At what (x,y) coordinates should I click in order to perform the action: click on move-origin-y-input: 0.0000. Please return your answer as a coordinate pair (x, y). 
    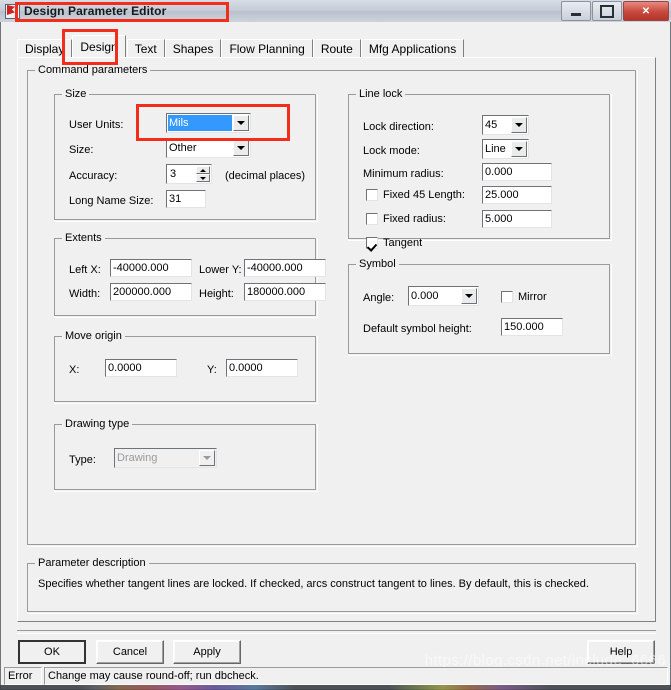
    Looking at the image, I should click on (262, 368).